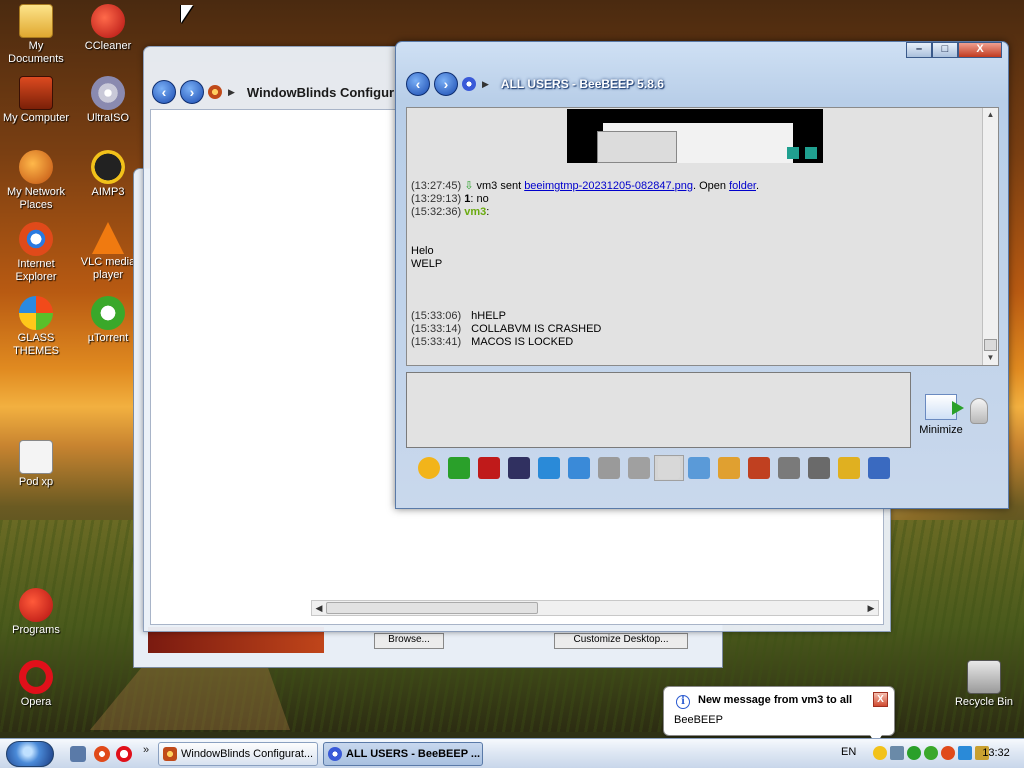  I want to click on notification-balloon: i New message from vm3 to all BeeBEEP X, so click(779, 715).